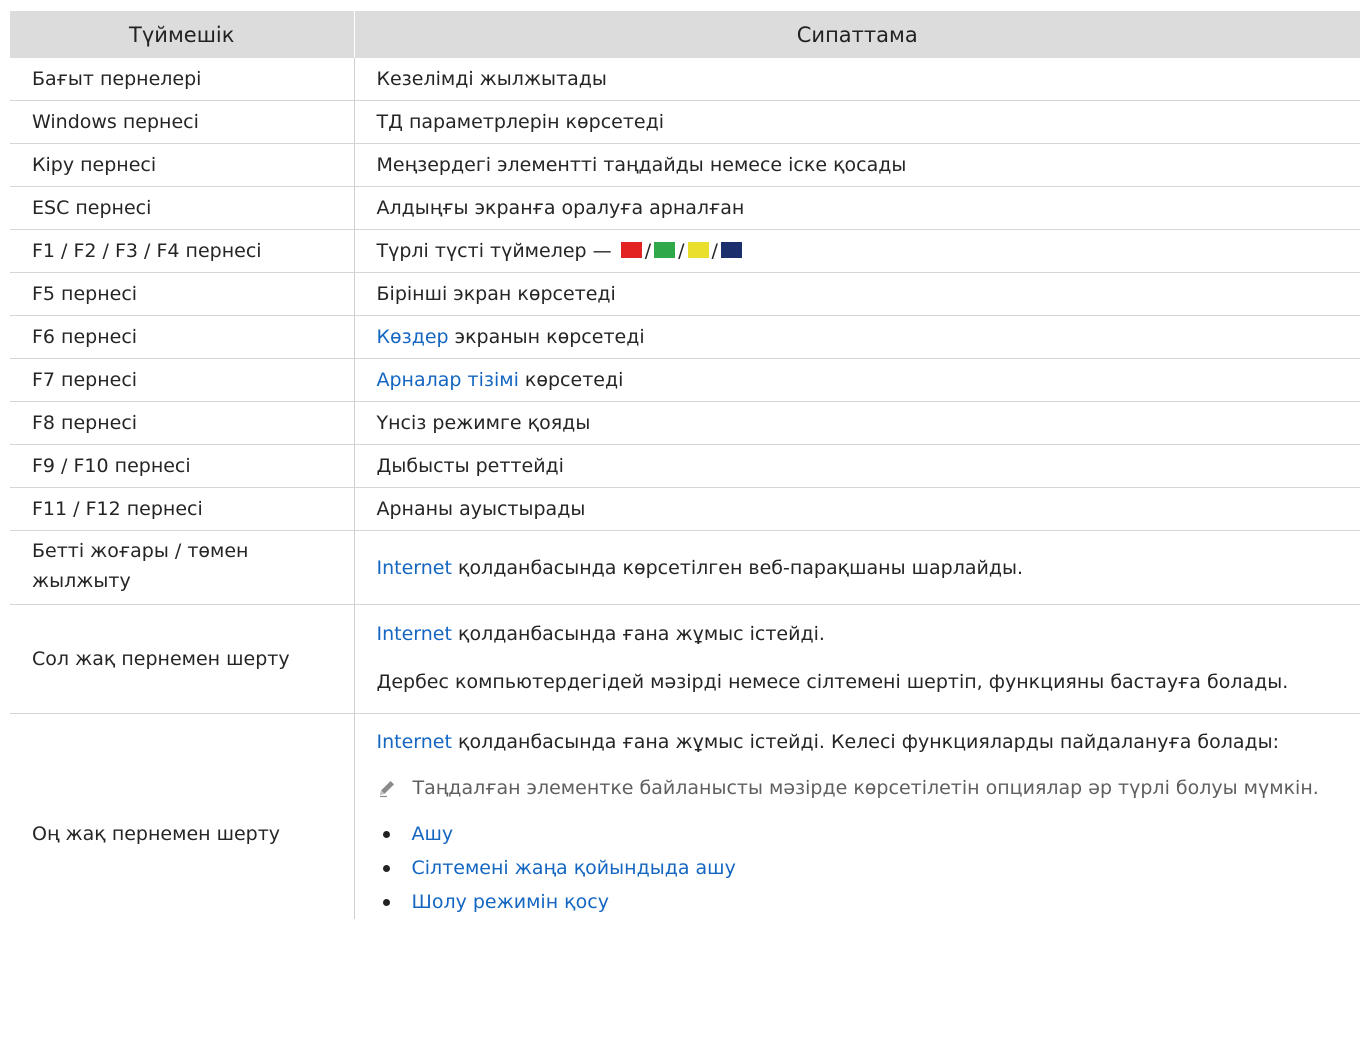  Describe the element at coordinates (857, 380) in the screenshot. I see `row-desc: Арналар тізімі көрсетеді` at that location.